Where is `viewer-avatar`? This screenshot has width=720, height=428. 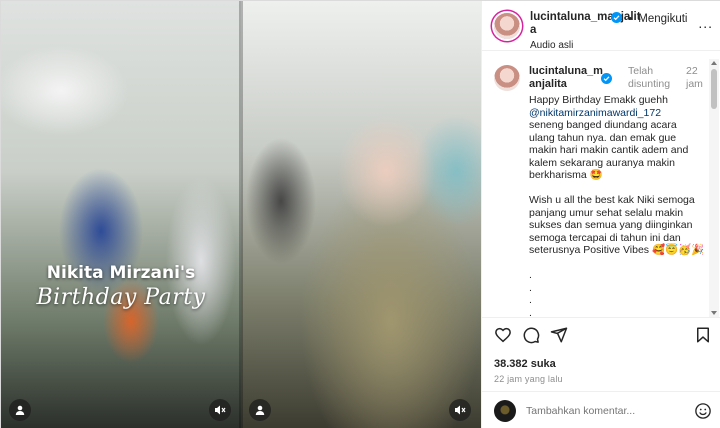
viewer-avatar is located at coordinates (505, 410).